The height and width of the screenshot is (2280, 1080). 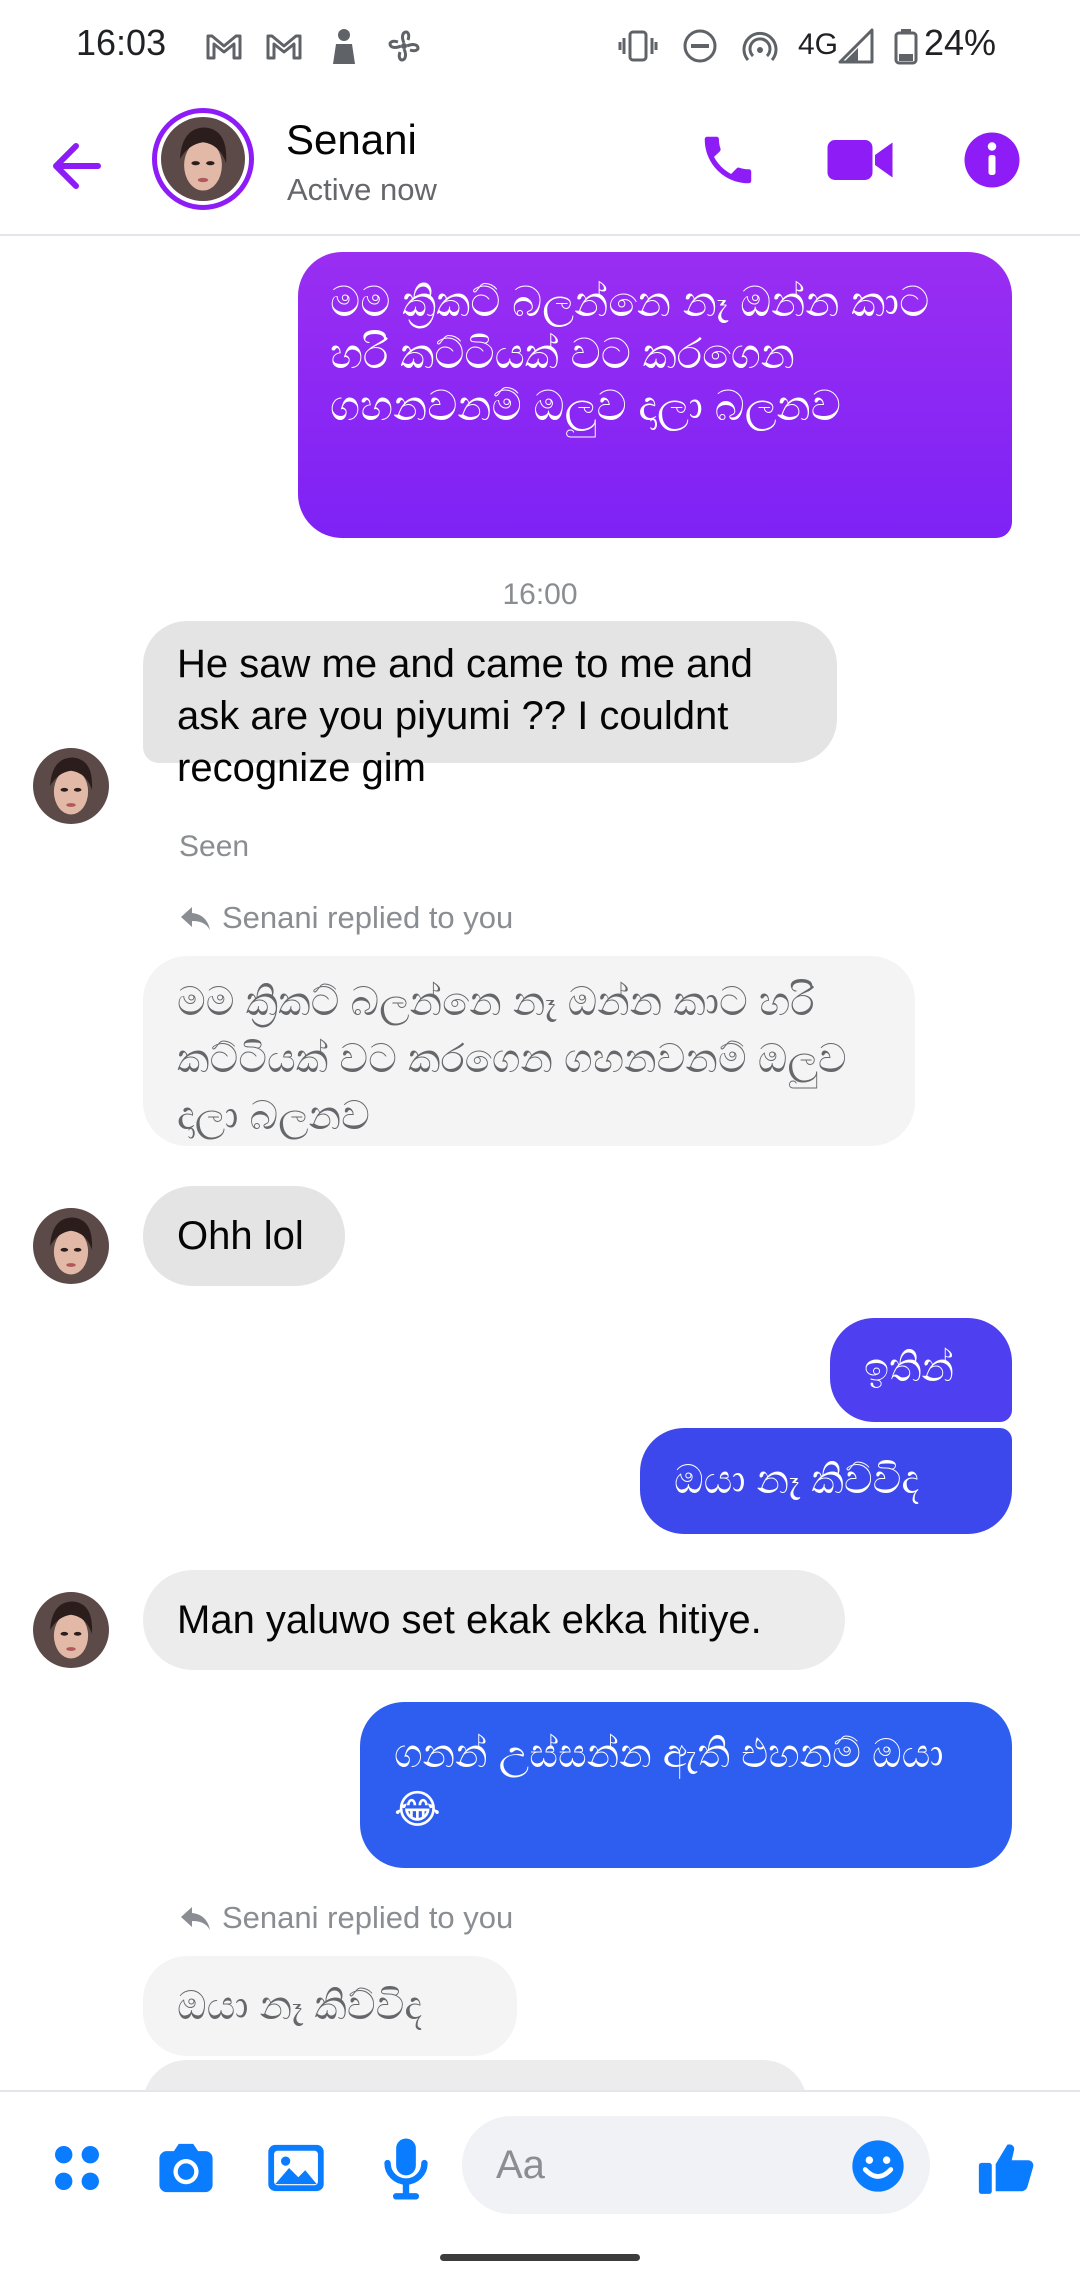 What do you see at coordinates (362, 189) in the screenshot?
I see `active-status: Active now` at bounding box center [362, 189].